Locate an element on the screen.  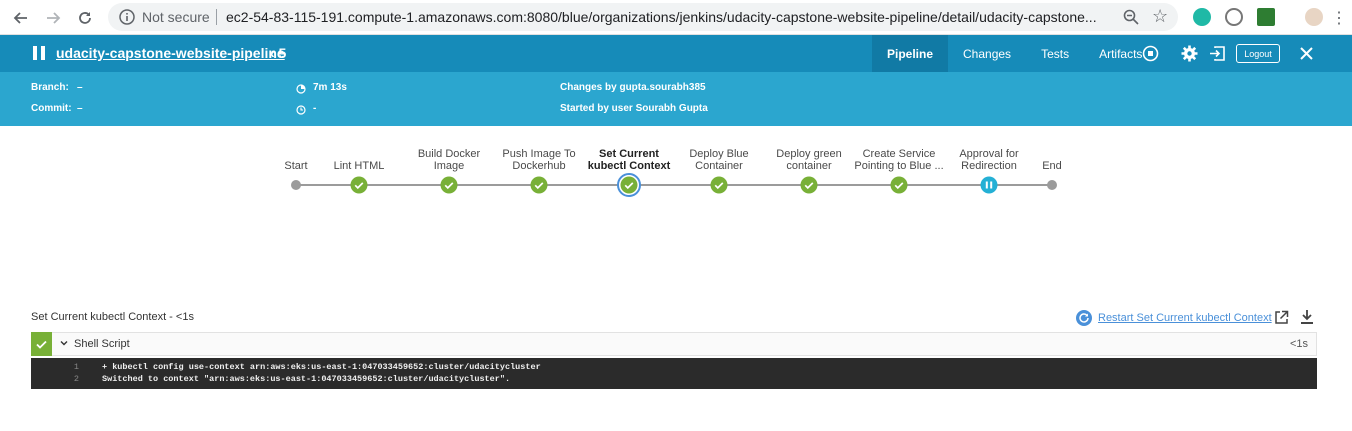
stage-node-lint-html is located at coordinates (359, 185).